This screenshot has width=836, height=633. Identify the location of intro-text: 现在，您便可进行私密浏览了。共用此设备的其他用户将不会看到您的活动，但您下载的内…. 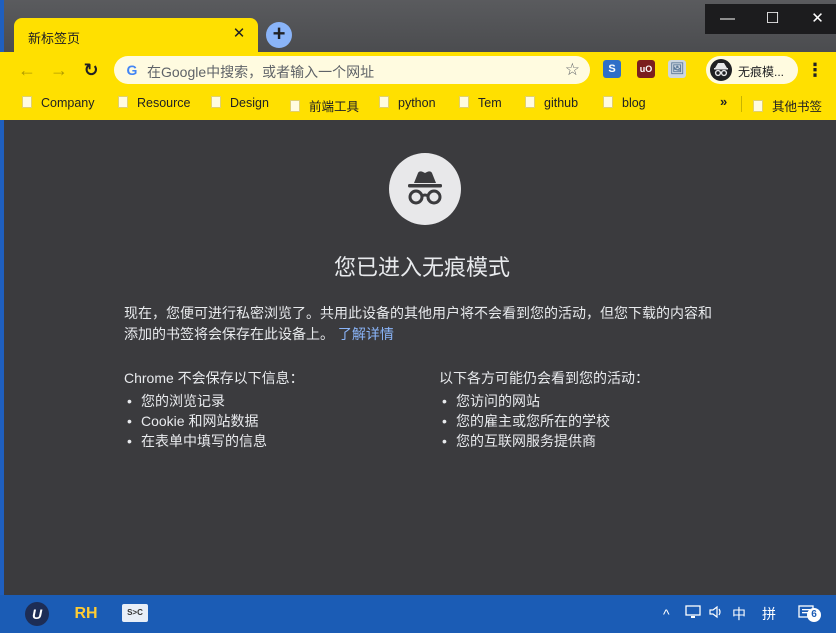
(418, 323).